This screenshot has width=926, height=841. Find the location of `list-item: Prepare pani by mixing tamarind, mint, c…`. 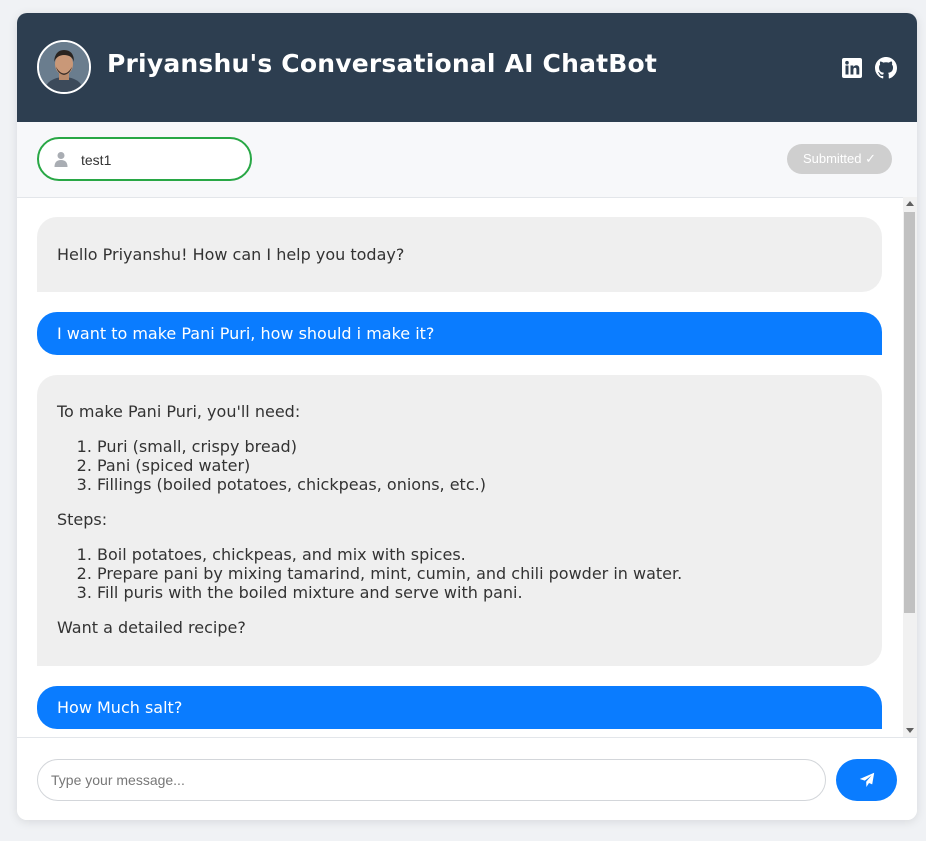

list-item: Prepare pani by mixing tamarind, mint, c… is located at coordinates (479, 573).